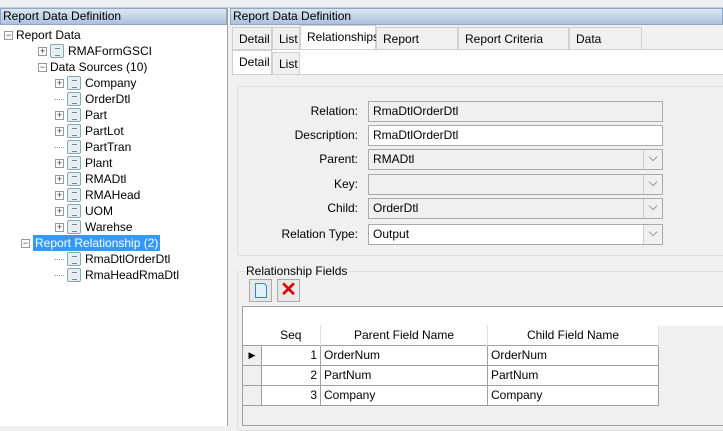 The height and width of the screenshot is (431, 723). I want to click on tree-item-report-relationship: − Report Relationship (2), so click(91, 243).